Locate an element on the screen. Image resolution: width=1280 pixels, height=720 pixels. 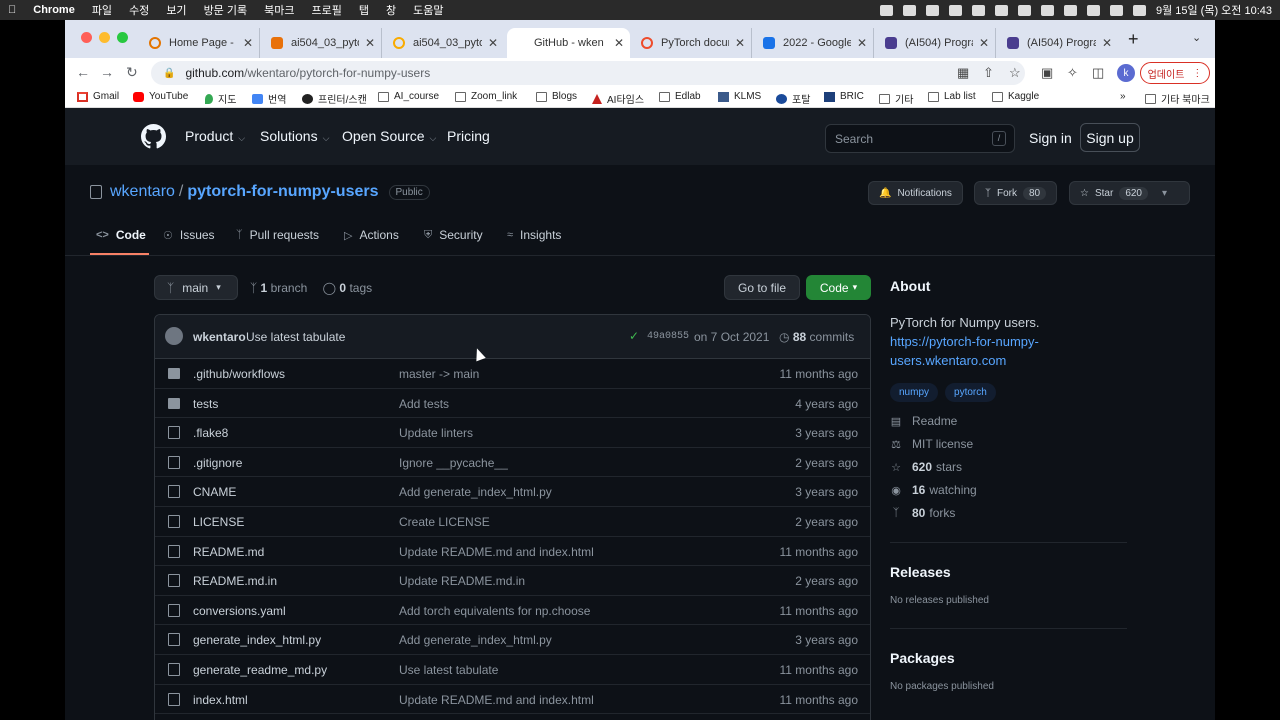
file-name-link: README.md.in is located at coordinates (235, 581).